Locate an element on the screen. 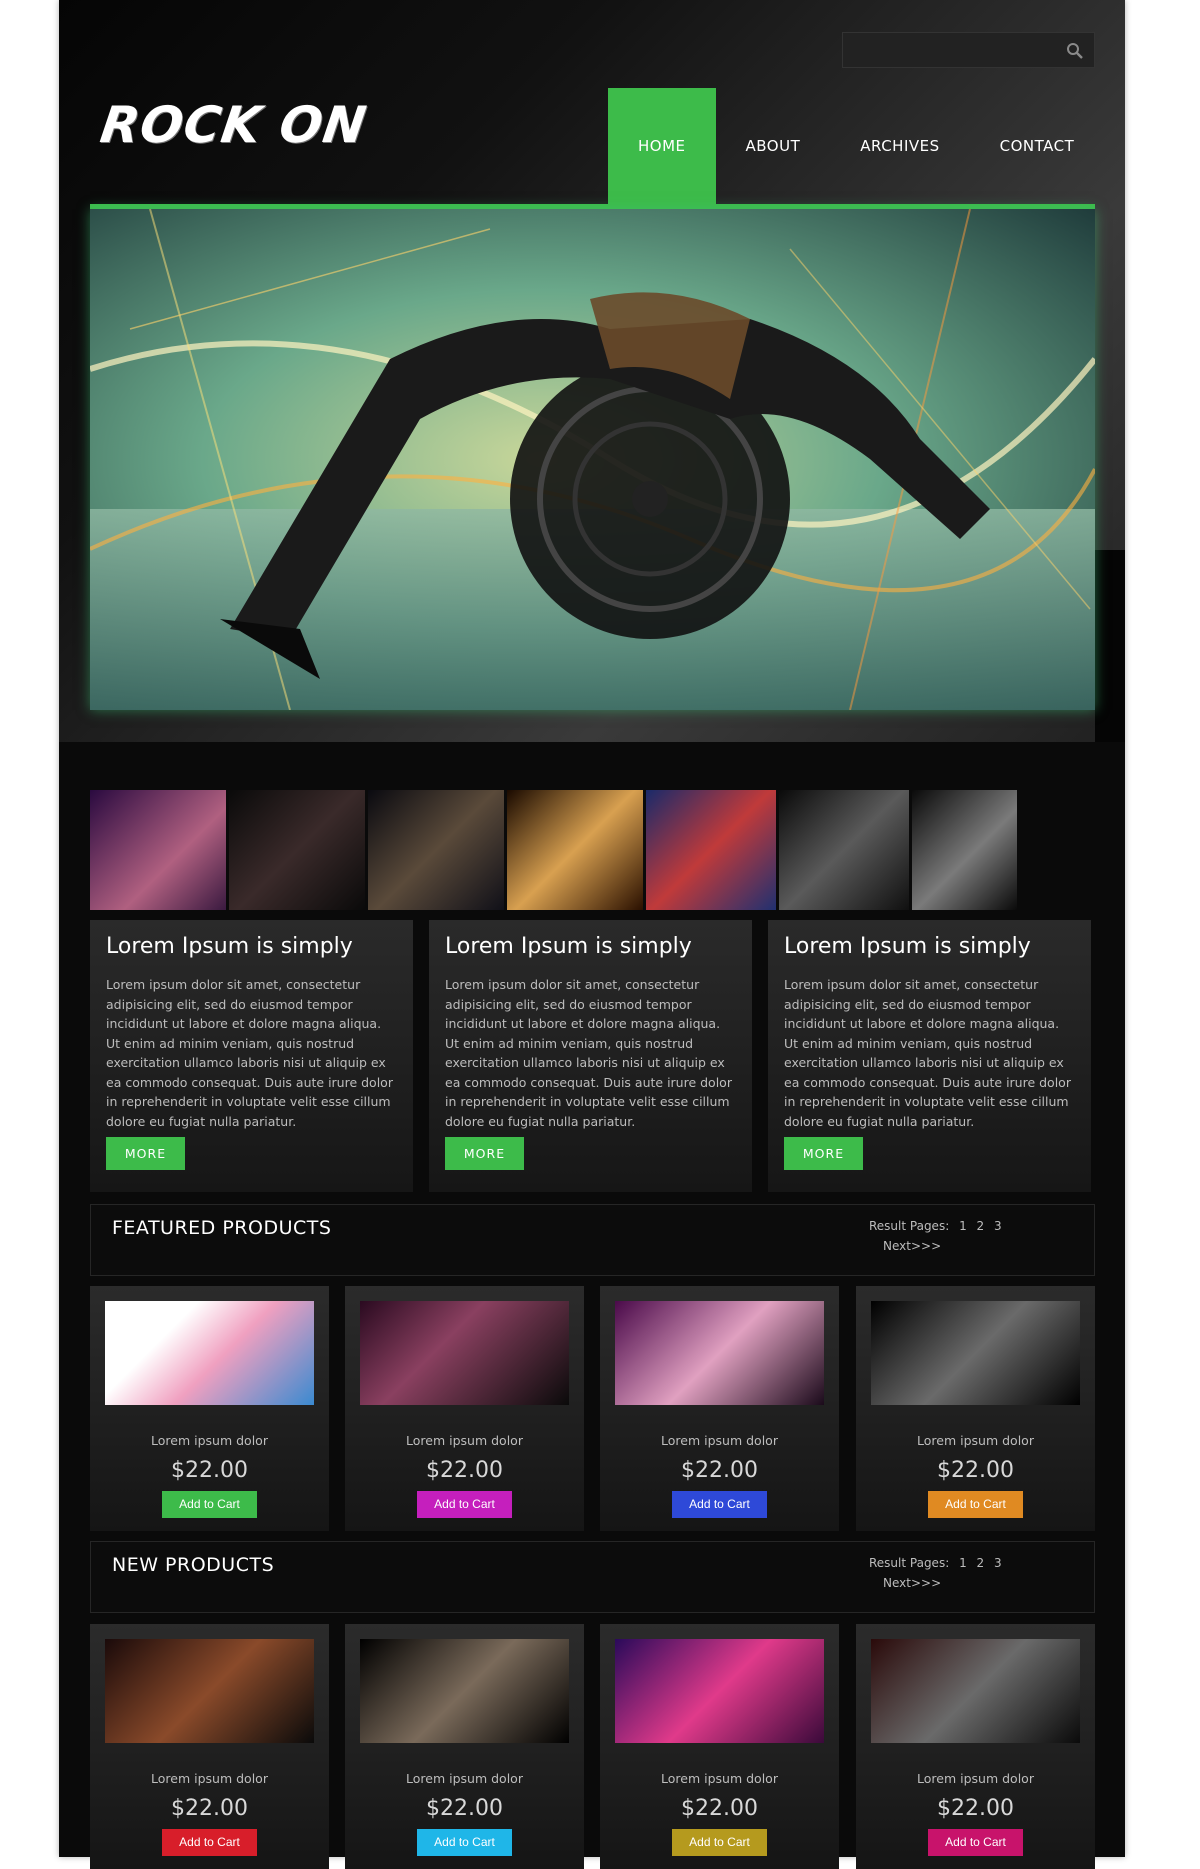 This screenshot has height=1869, width=1200. main-nav: HOME ABOUT ARCHIVES CONTACT is located at coordinates (856, 146).